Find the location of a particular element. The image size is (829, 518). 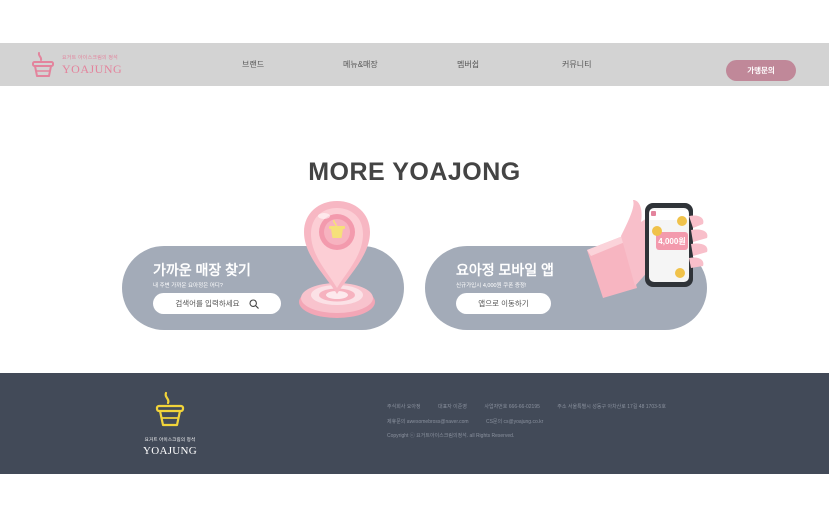

footer-company-name: 주식회사 요아정 is located at coordinates (404, 407).